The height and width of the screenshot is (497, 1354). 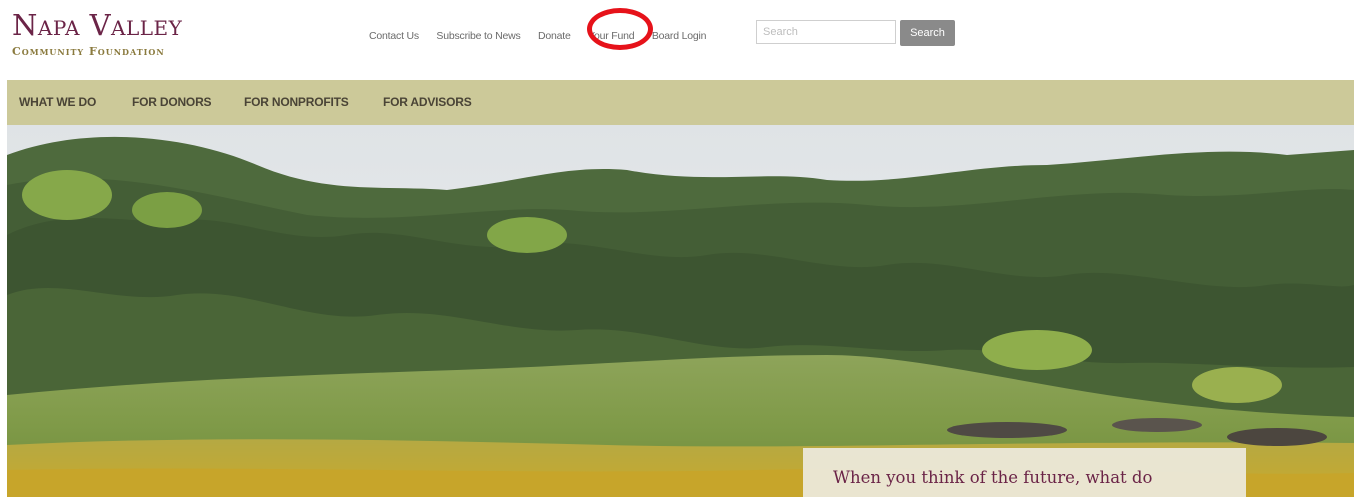 What do you see at coordinates (826, 32) in the screenshot?
I see `search-input` at bounding box center [826, 32].